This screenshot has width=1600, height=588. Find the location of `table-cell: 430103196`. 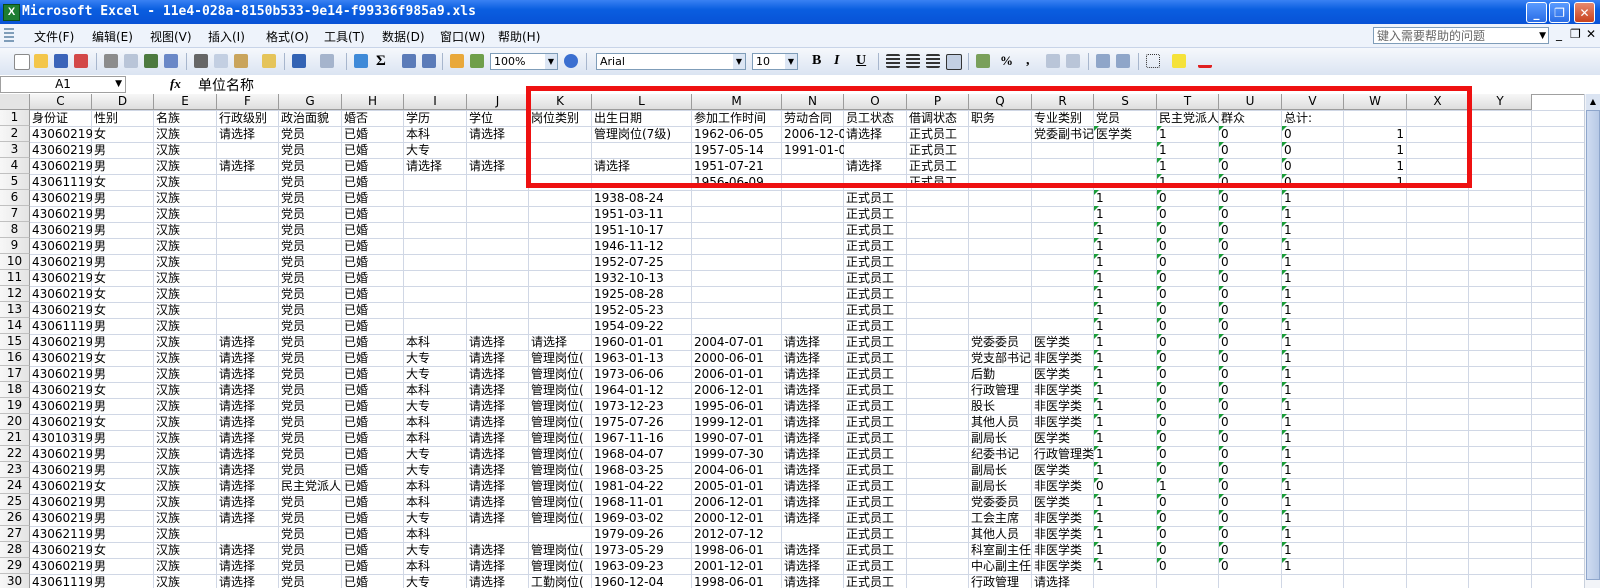

table-cell: 430103196 is located at coordinates (61, 438).